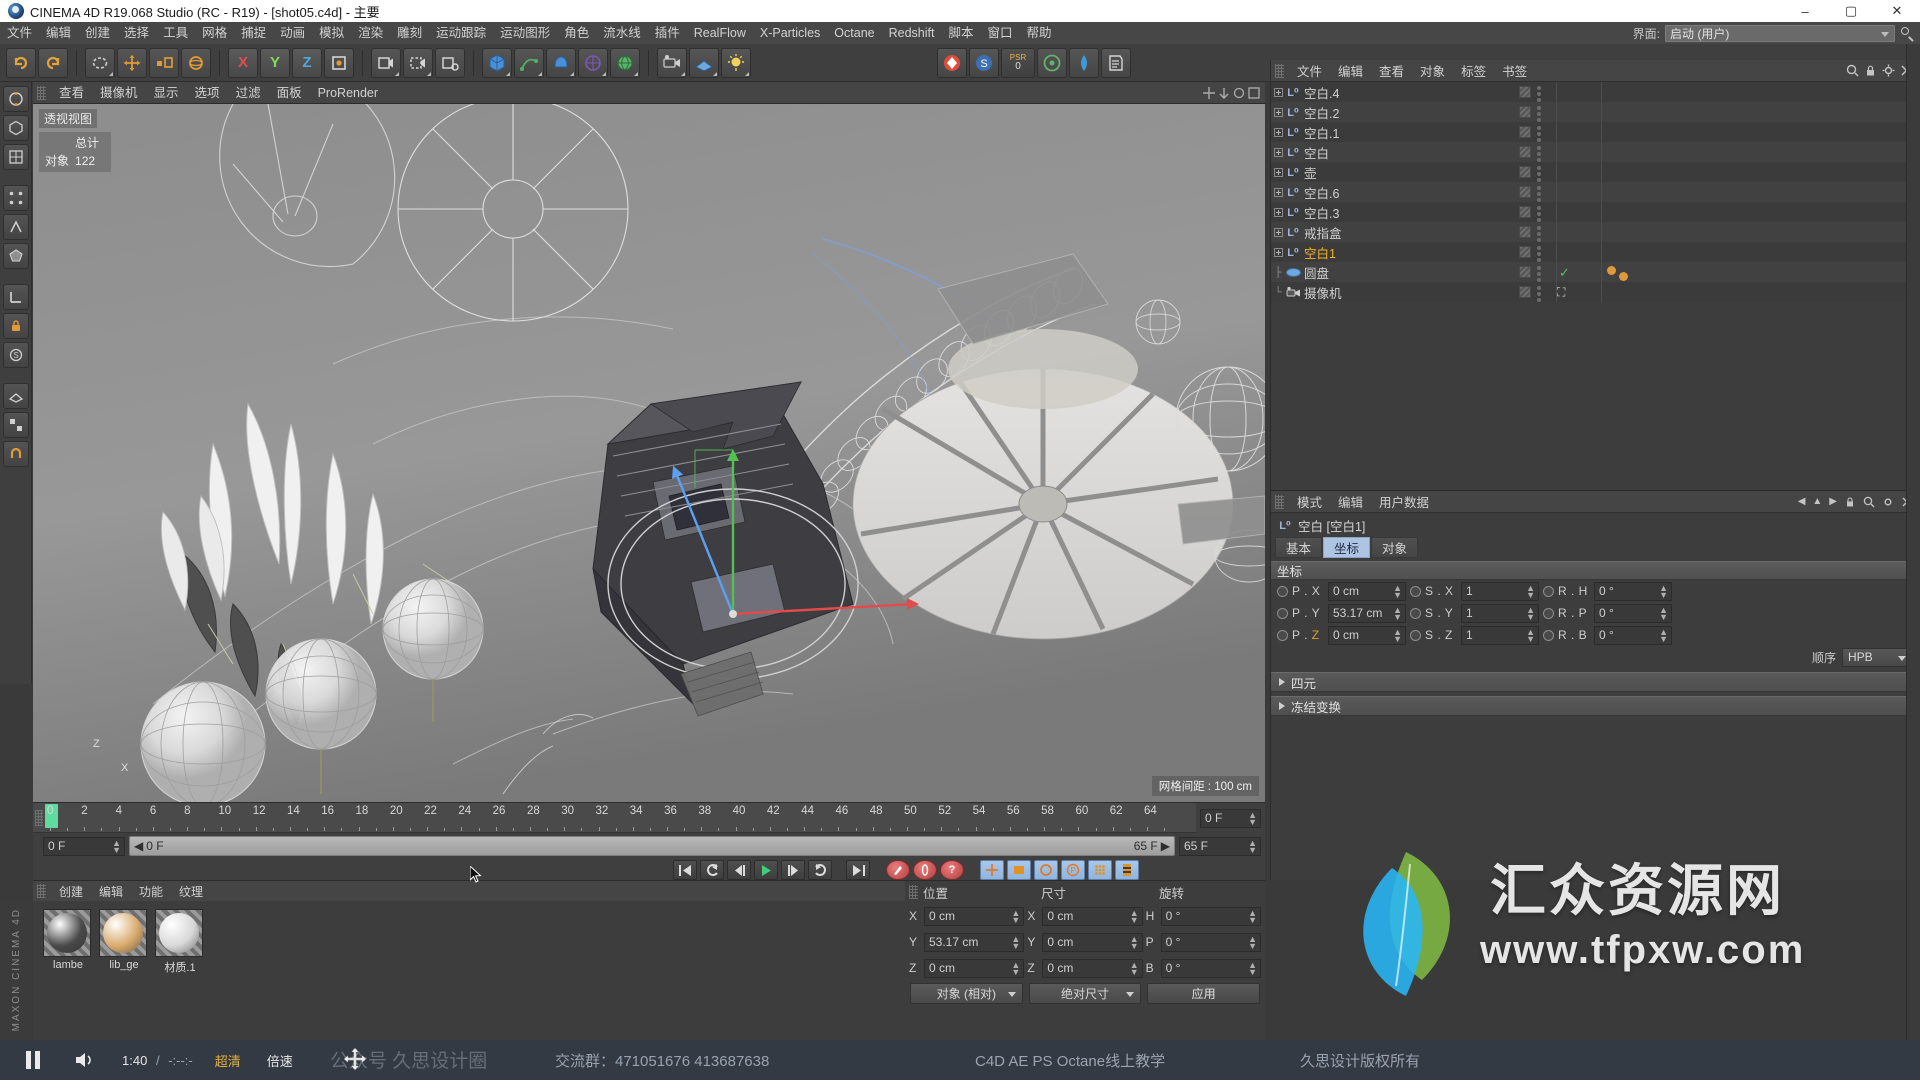  I want to click on object-row: L⁰ 壶, so click(1595, 172).